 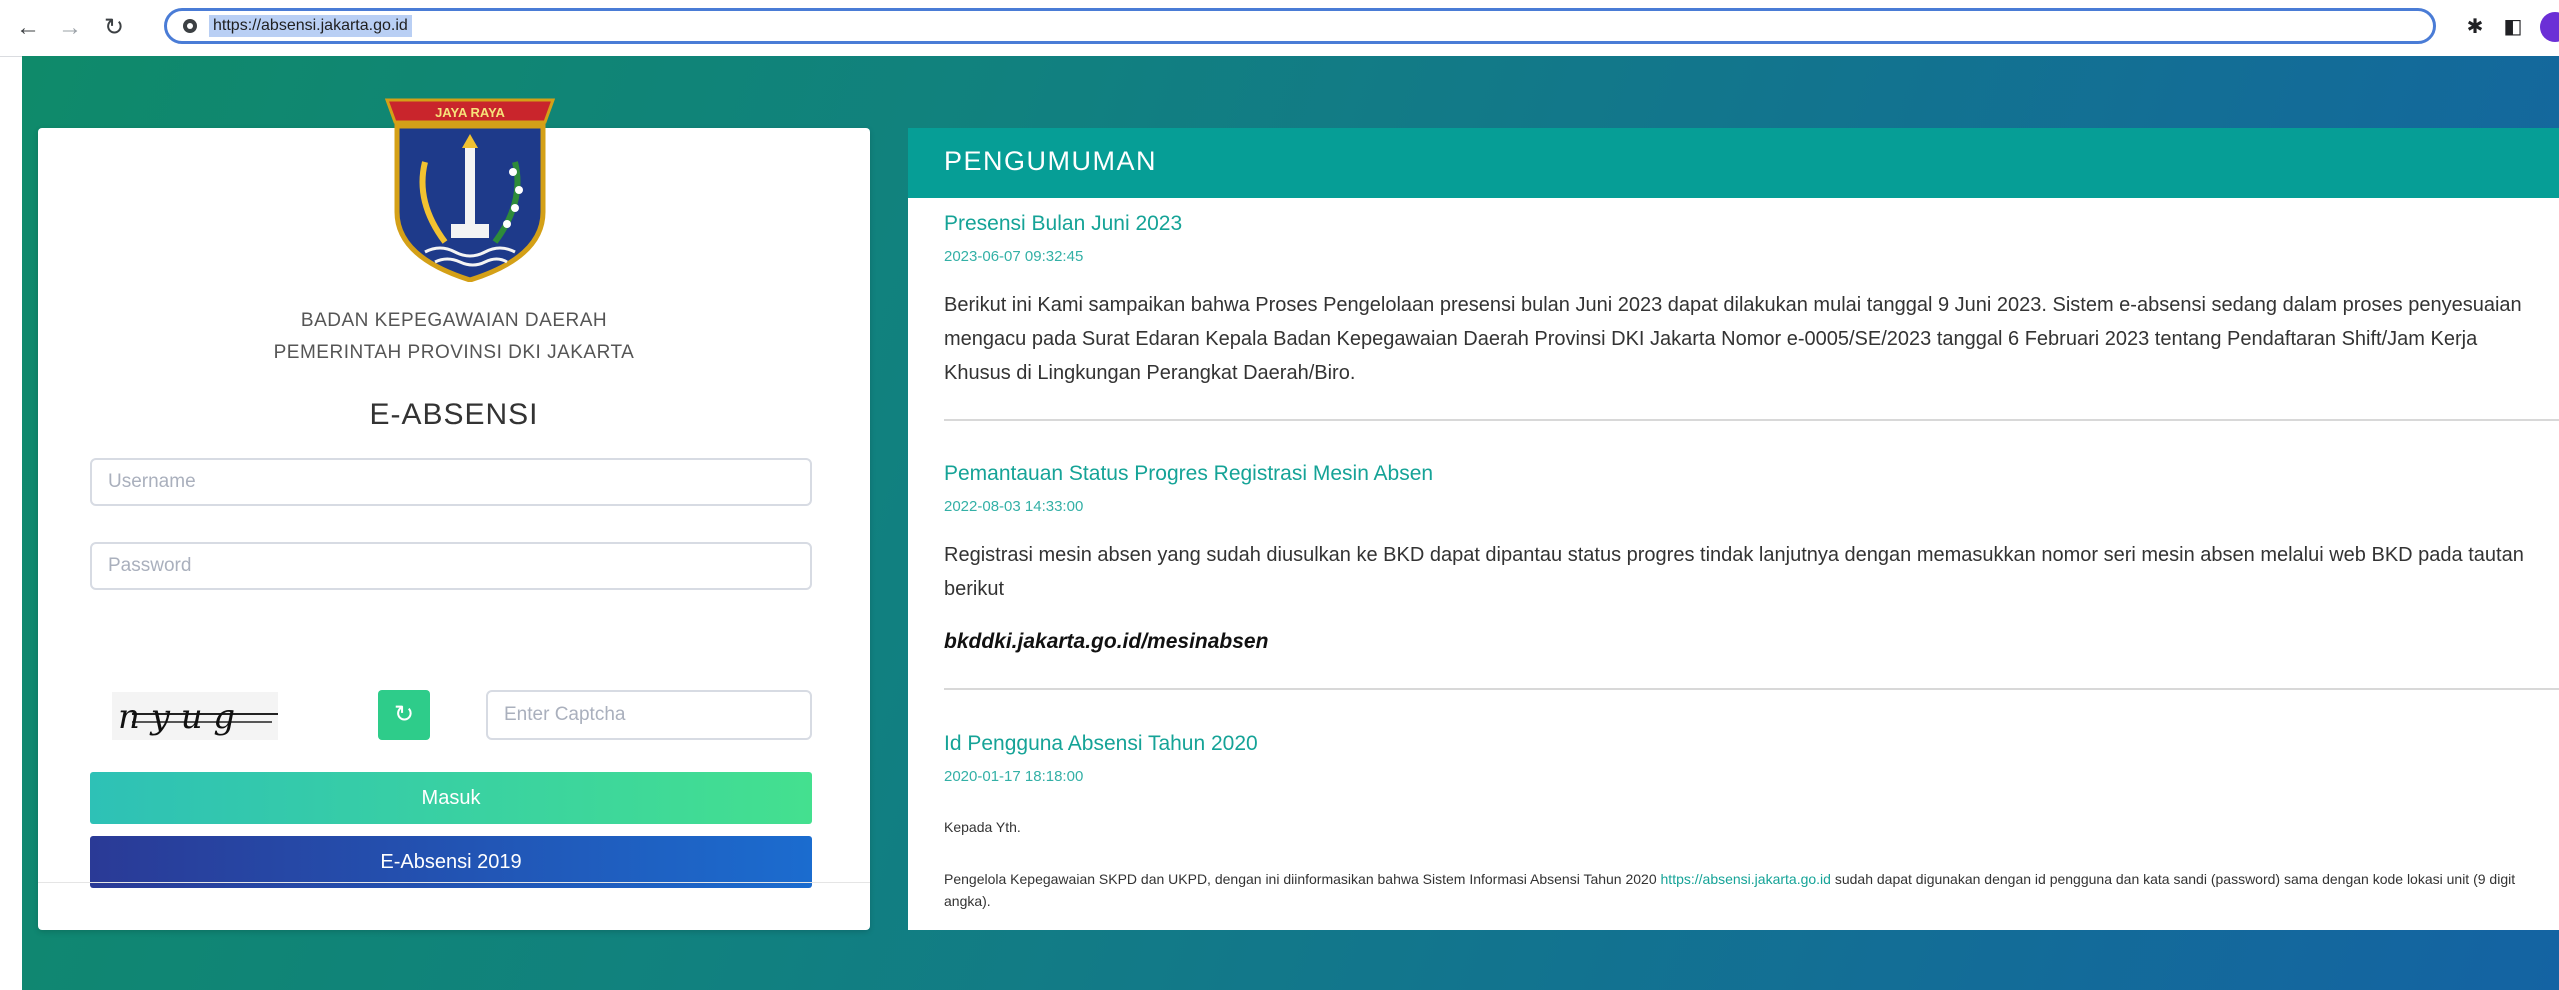 What do you see at coordinates (2549, 27) in the screenshot?
I see `profile-icon` at bounding box center [2549, 27].